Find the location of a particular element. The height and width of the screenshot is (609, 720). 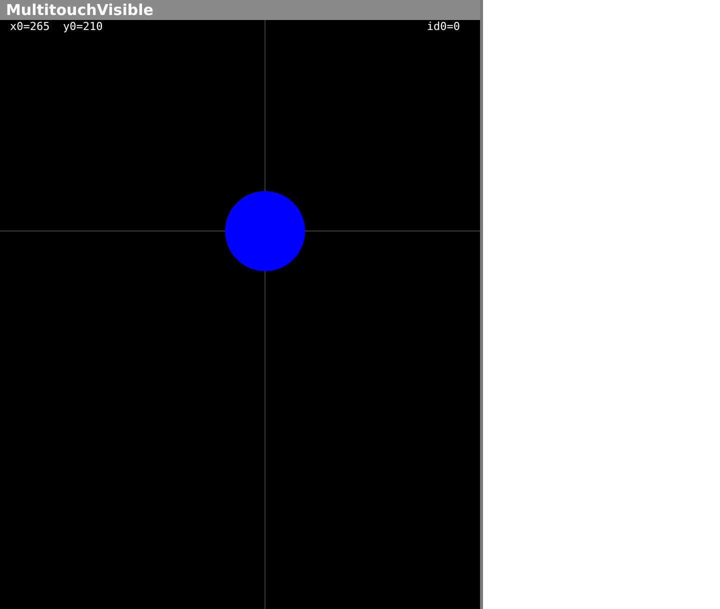

coordinates-readout: x0=265 y0=210 is located at coordinates (56, 27).